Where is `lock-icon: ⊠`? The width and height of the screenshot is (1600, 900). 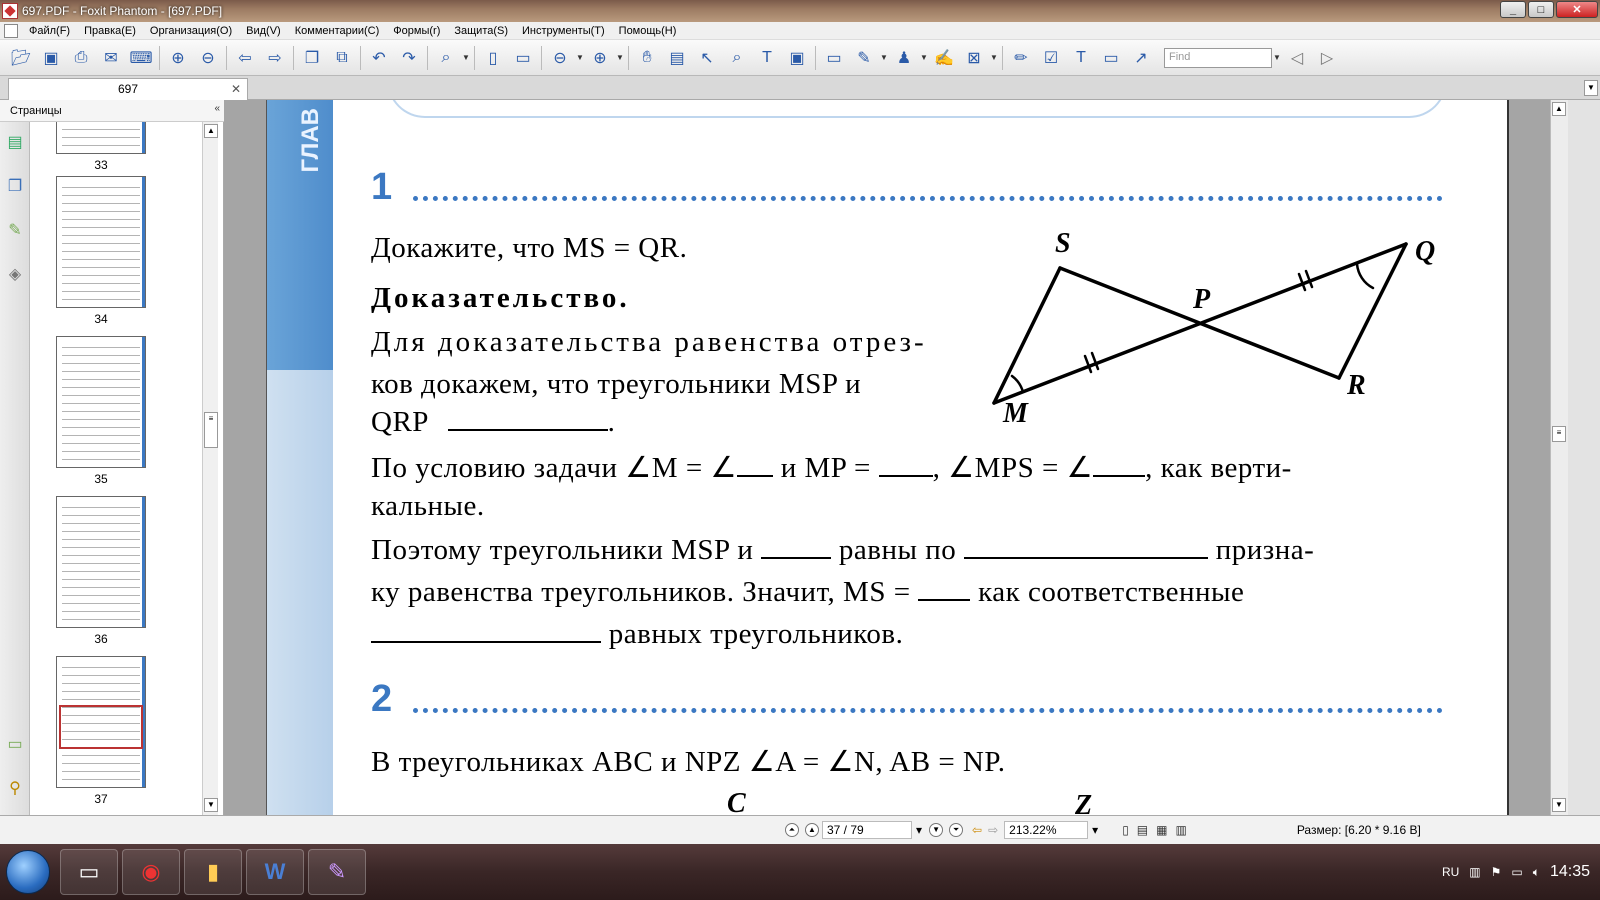
lock-icon: ⊠ is located at coordinates (974, 58).